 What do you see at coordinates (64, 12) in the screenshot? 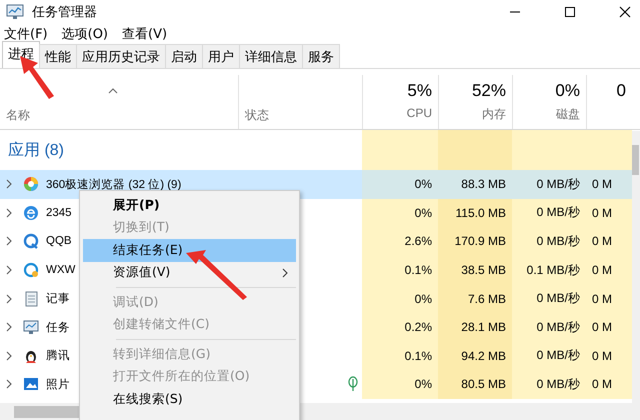
I see `window-title: 任务管理器` at bounding box center [64, 12].